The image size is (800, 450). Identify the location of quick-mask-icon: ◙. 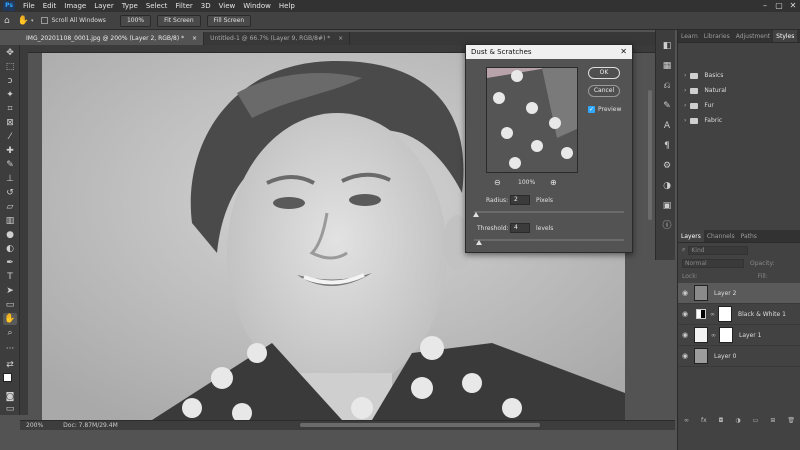
(10, 397).